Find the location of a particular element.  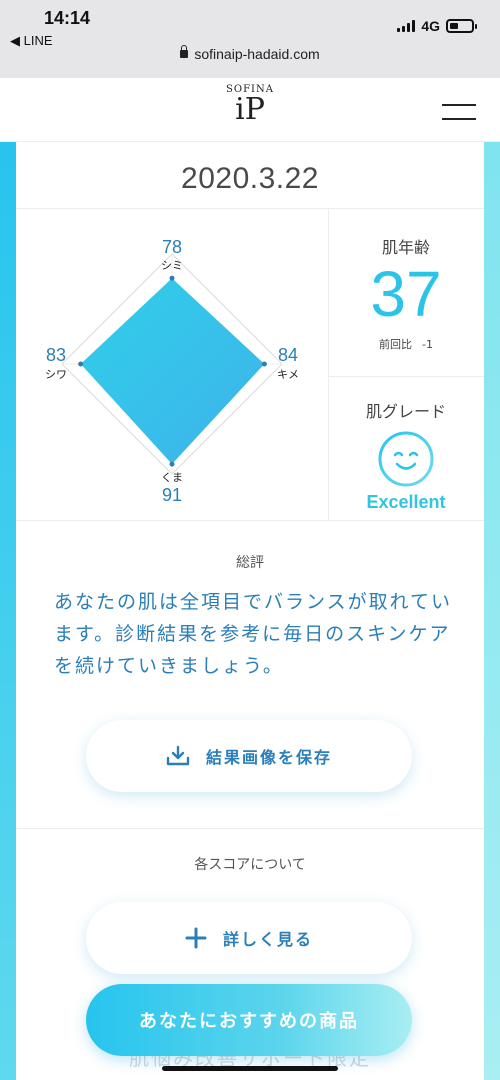

result-date: 2020.3.22 is located at coordinates (250, 178).